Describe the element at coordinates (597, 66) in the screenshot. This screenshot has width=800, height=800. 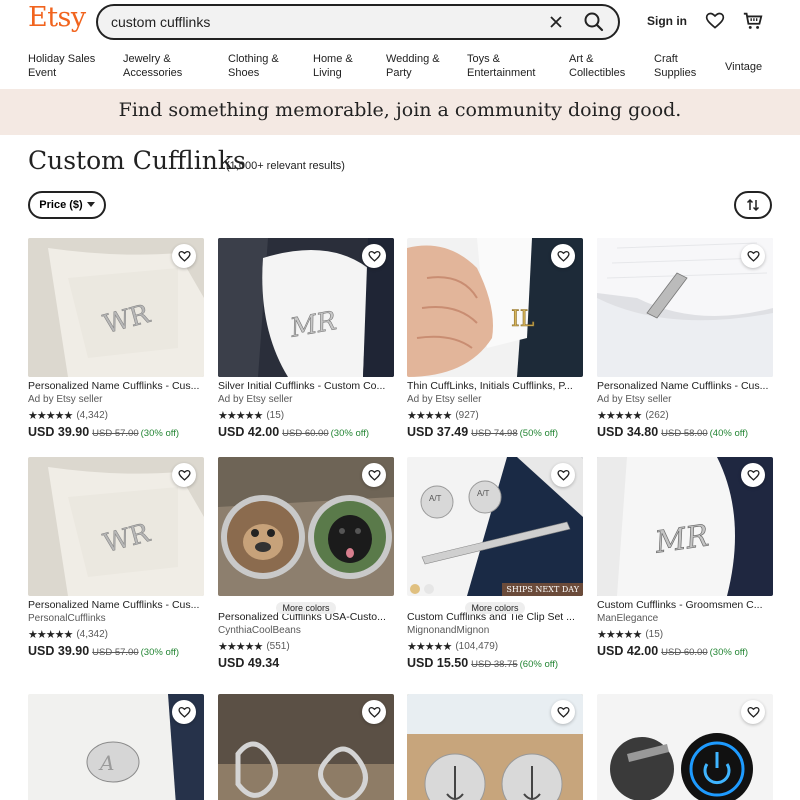
I see `nav-item-art: Art & Collectibles` at that location.